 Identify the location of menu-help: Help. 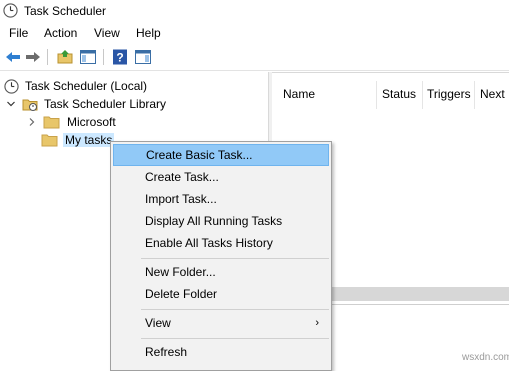
(148, 33).